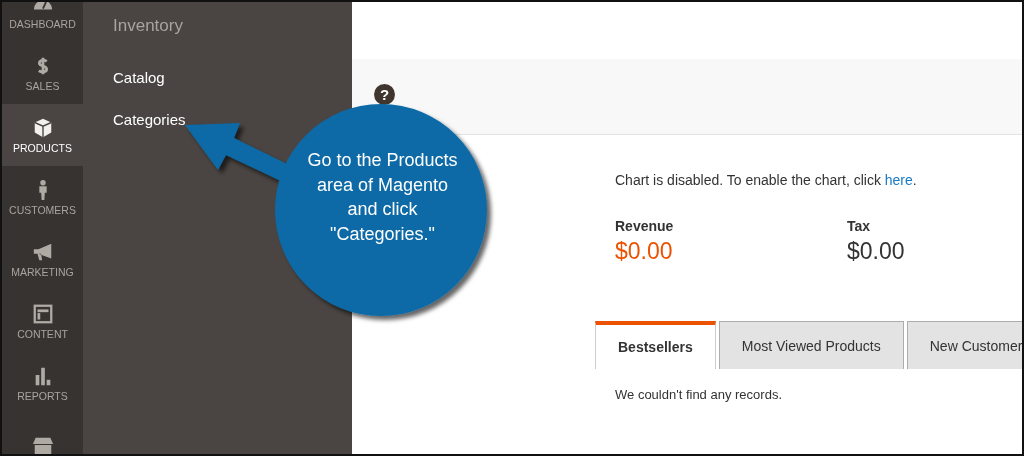  What do you see at coordinates (139, 77) in the screenshot?
I see `submenu-link: Catalog` at bounding box center [139, 77].